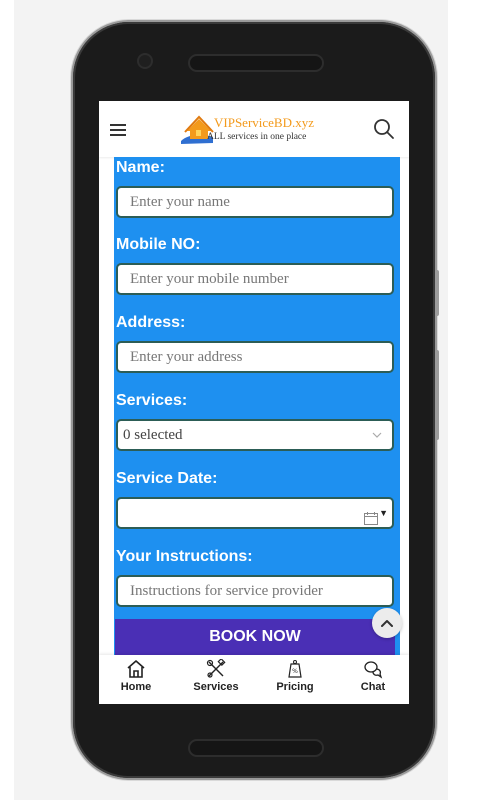  I want to click on scroll-to-top-button, so click(387, 623).